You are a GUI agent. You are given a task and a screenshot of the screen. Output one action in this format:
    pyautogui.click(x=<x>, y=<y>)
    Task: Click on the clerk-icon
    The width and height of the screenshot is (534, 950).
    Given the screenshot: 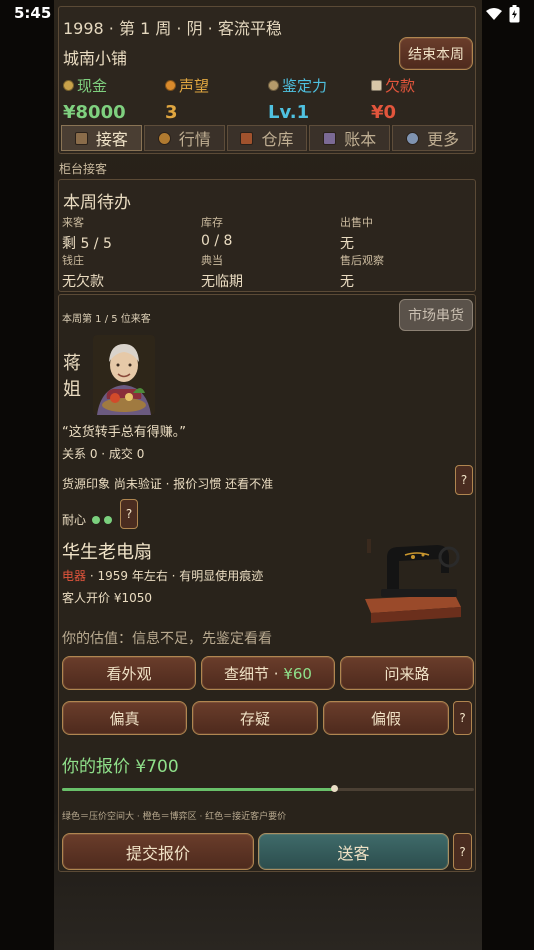 What is the action you would take?
    pyautogui.click(x=81, y=138)
    